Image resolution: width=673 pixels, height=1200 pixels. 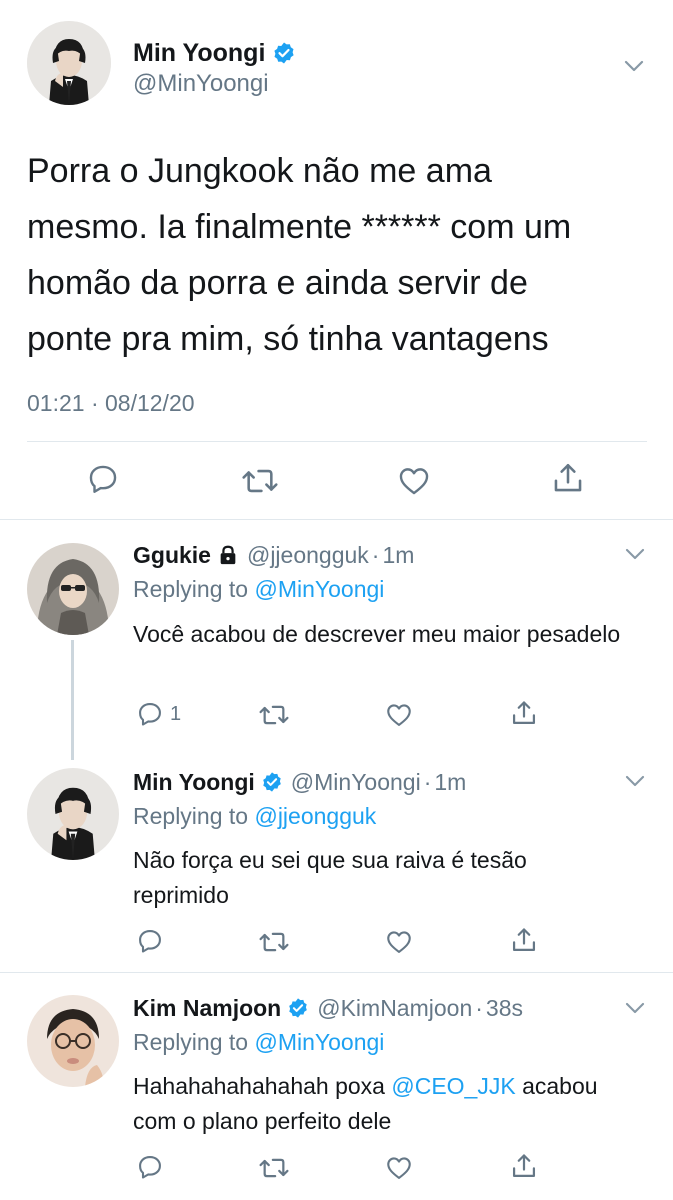 What do you see at coordinates (356, 782) in the screenshot?
I see `reply-author-handle: @MinYoongi` at bounding box center [356, 782].